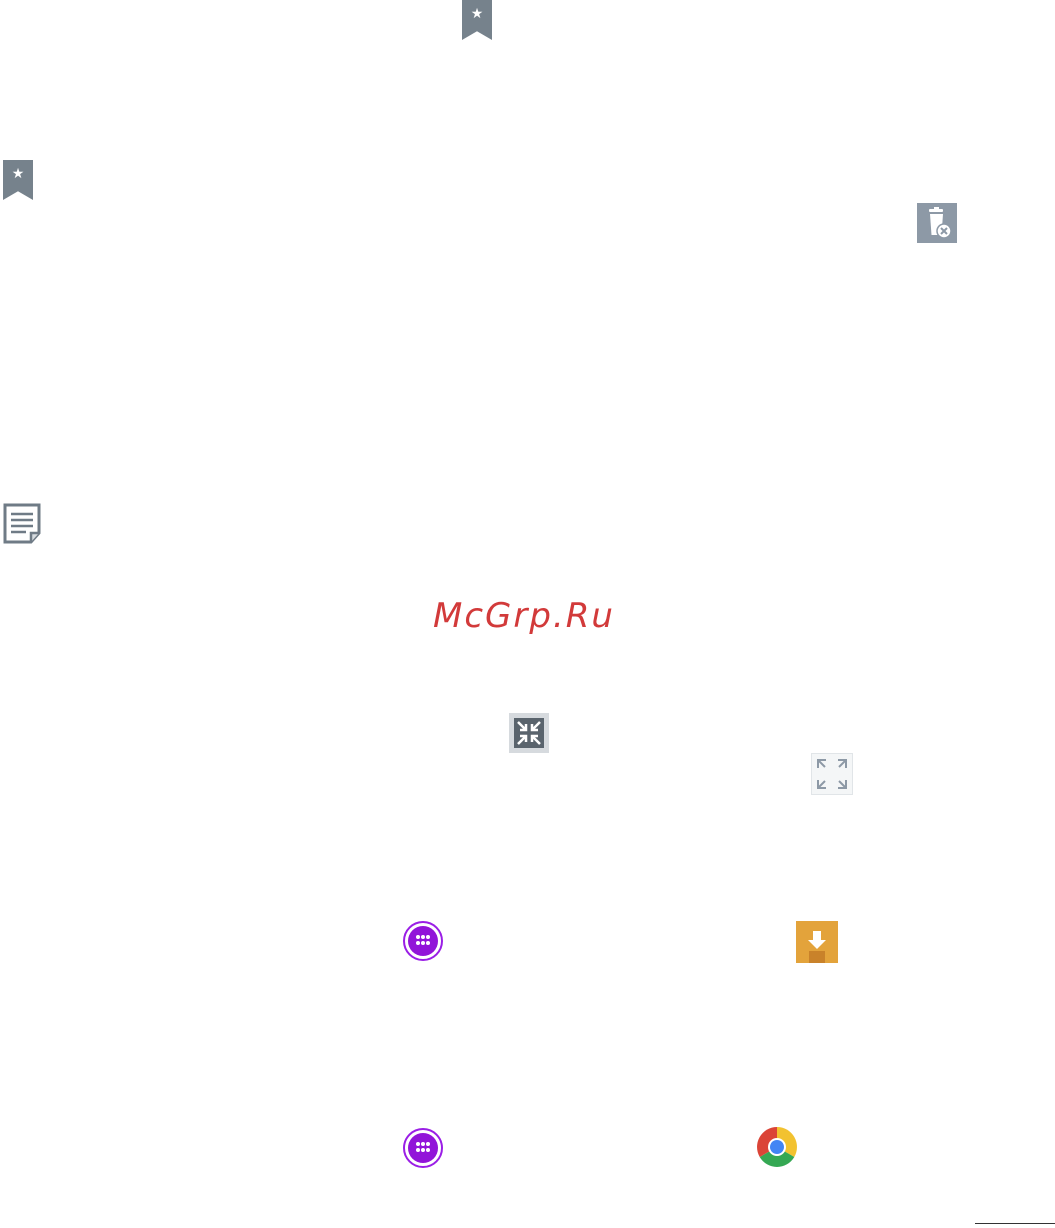  Describe the element at coordinates (832, 774) in the screenshot. I see `expand-view-icon` at that location.